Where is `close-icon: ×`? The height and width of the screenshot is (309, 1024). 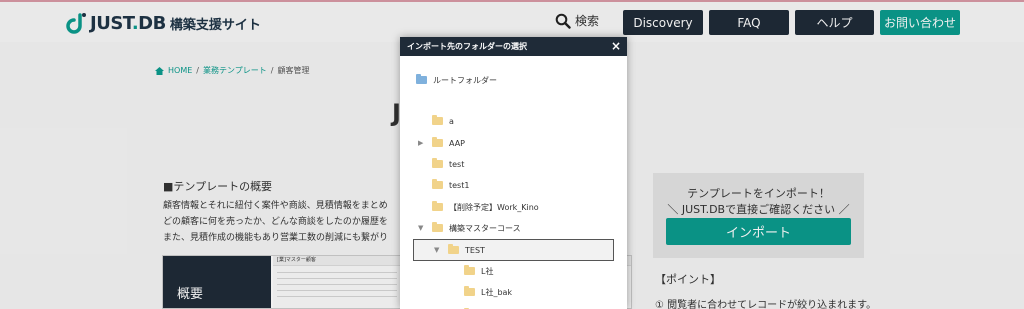 close-icon: × is located at coordinates (616, 46).